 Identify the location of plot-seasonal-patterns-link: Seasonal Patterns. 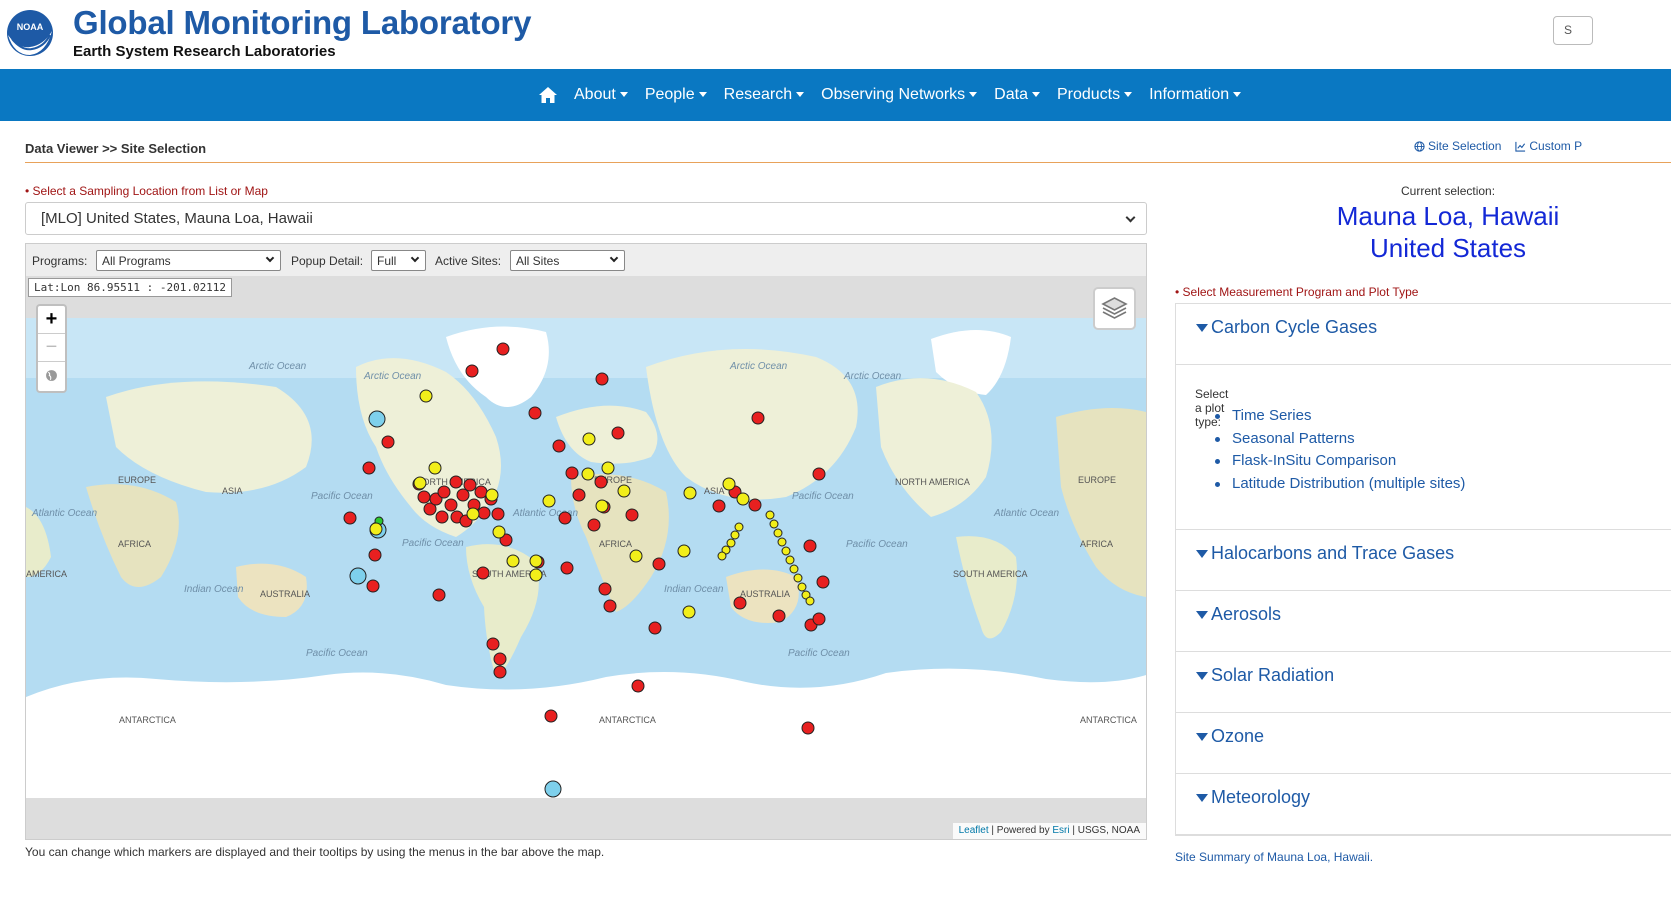
(1340, 441).